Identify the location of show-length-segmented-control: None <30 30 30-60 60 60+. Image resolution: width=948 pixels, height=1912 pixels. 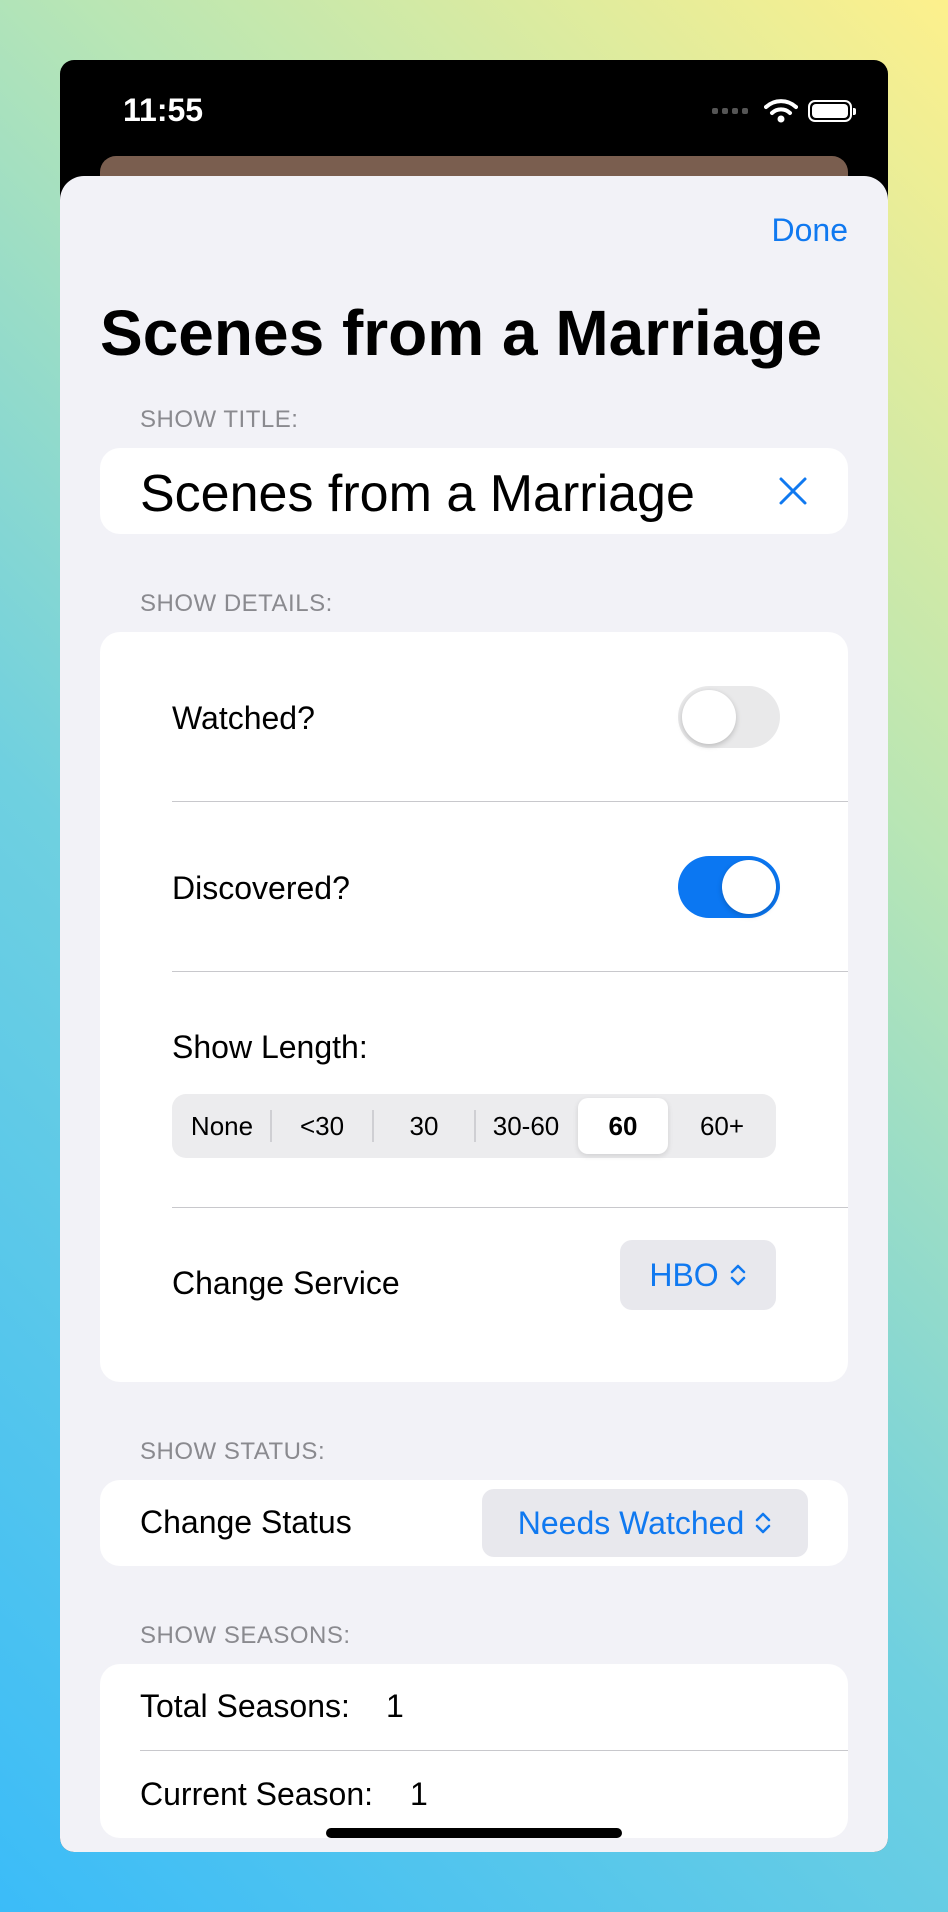
(474, 1126).